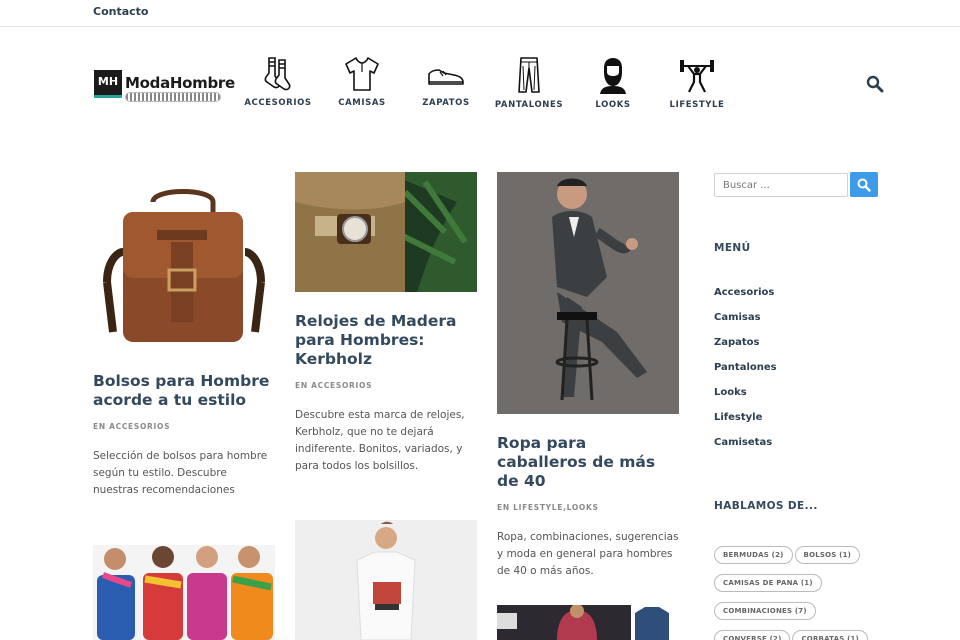 The width and height of the screenshot is (960, 640). Describe the element at coordinates (529, 75) in the screenshot. I see `pants-icon` at that location.